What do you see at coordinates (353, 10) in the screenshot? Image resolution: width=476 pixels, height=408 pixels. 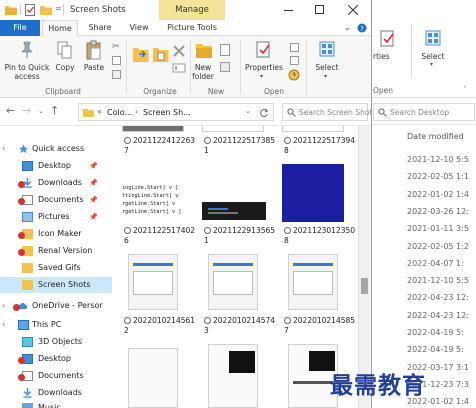 I see `close-button` at bounding box center [353, 10].